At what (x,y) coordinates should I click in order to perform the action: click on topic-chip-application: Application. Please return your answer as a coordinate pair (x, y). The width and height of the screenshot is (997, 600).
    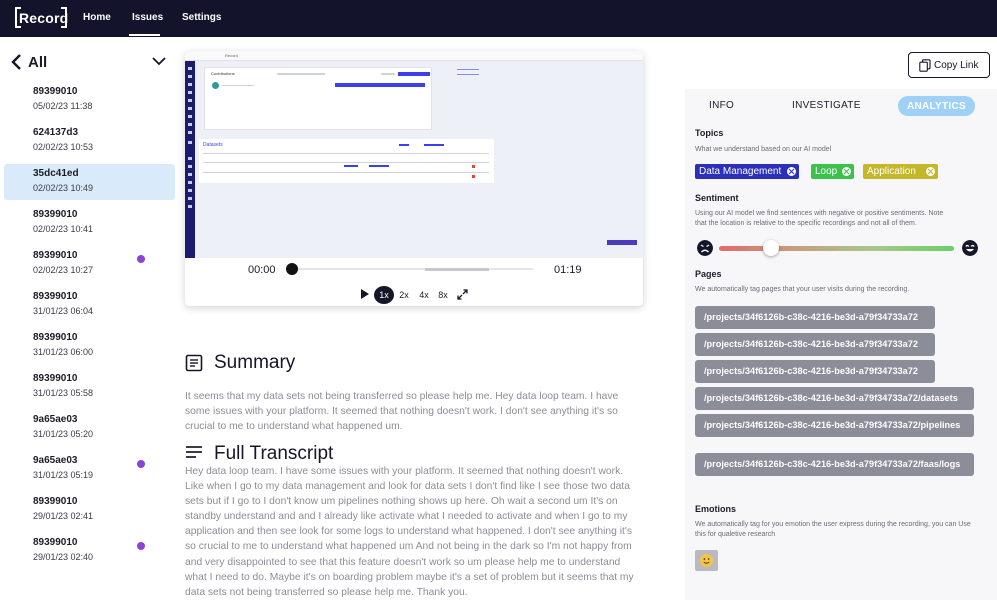
    Looking at the image, I should click on (900, 171).